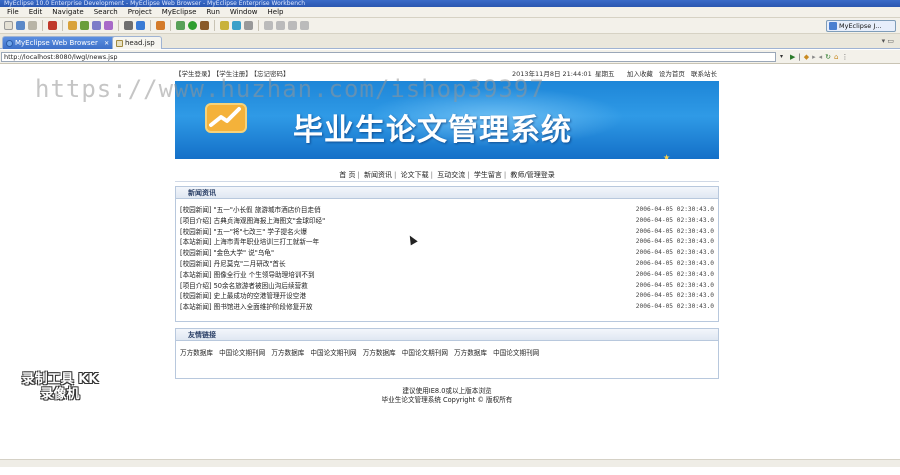 Image resolution: width=900 pixels, height=475 pixels. Describe the element at coordinates (52, 25) in the screenshot. I see `server-icon` at that location.